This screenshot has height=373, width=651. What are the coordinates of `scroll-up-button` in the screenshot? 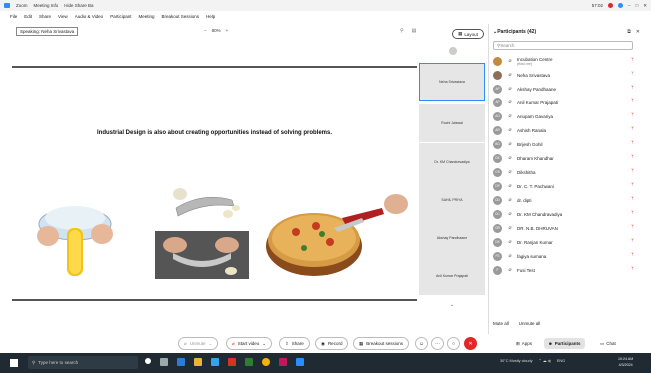 It's located at (453, 51).